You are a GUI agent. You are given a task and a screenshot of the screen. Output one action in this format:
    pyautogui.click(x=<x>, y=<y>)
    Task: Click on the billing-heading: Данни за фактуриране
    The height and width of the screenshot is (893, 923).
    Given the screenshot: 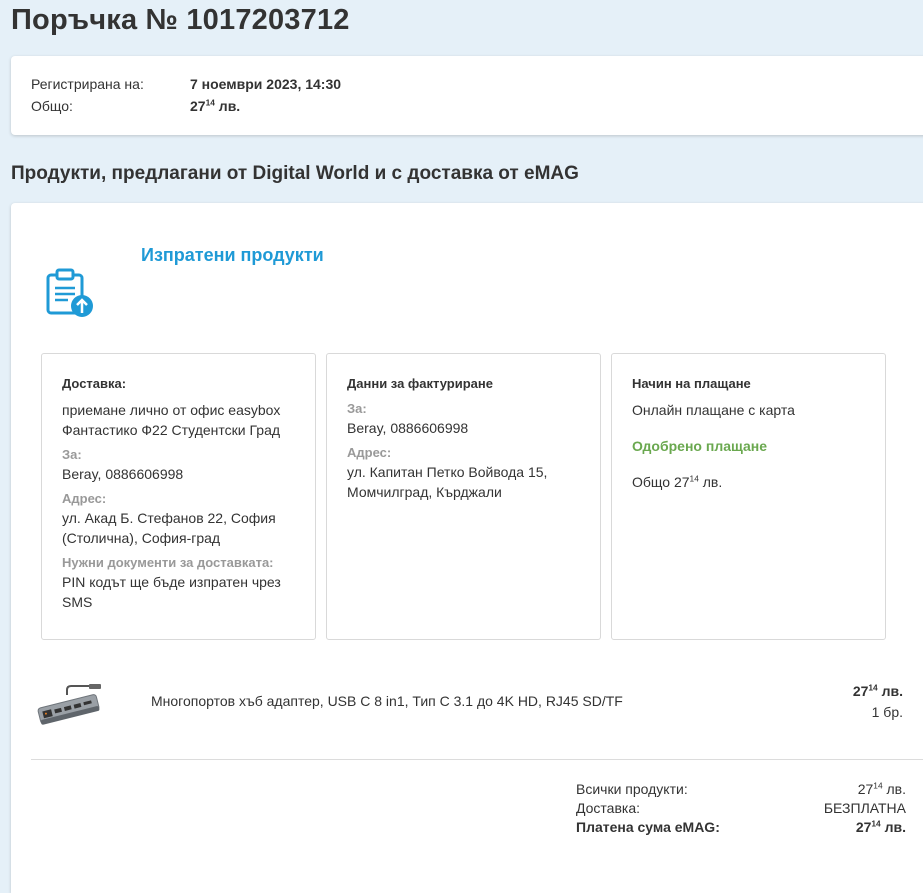 What is the action you would take?
    pyautogui.click(x=420, y=383)
    